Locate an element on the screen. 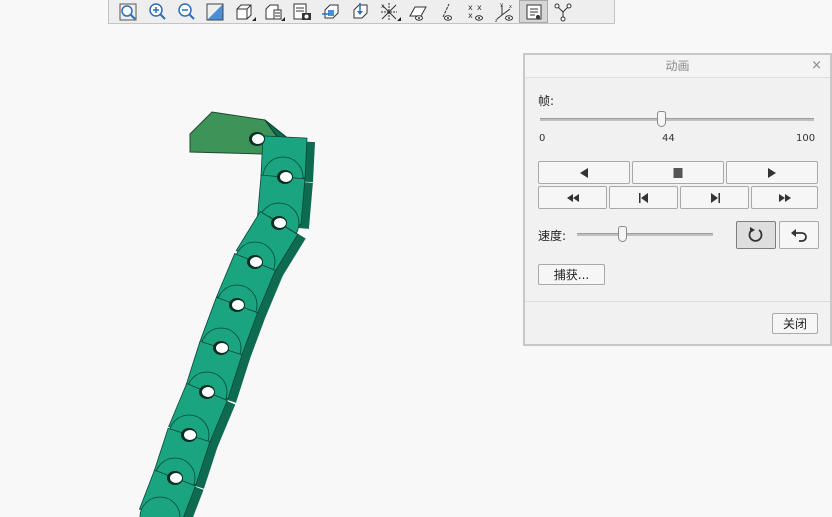  dialog-title: 动画 is located at coordinates (677, 66).